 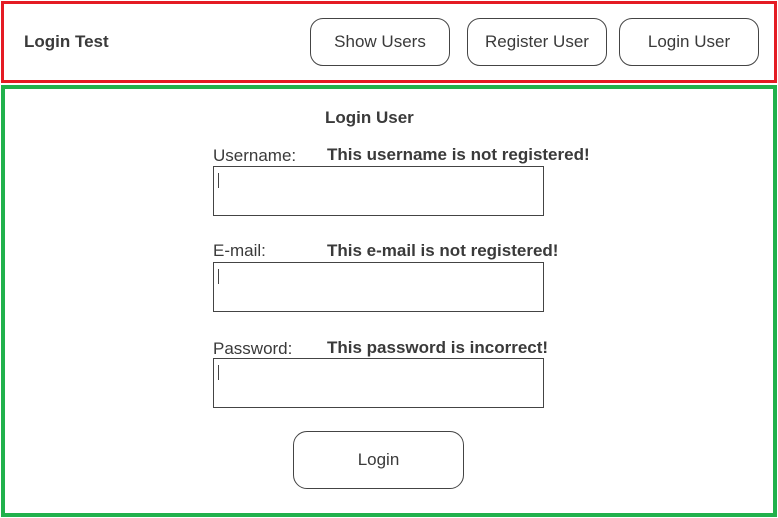 What do you see at coordinates (438, 347) in the screenshot?
I see `password-error: This password is incorrect!` at bounding box center [438, 347].